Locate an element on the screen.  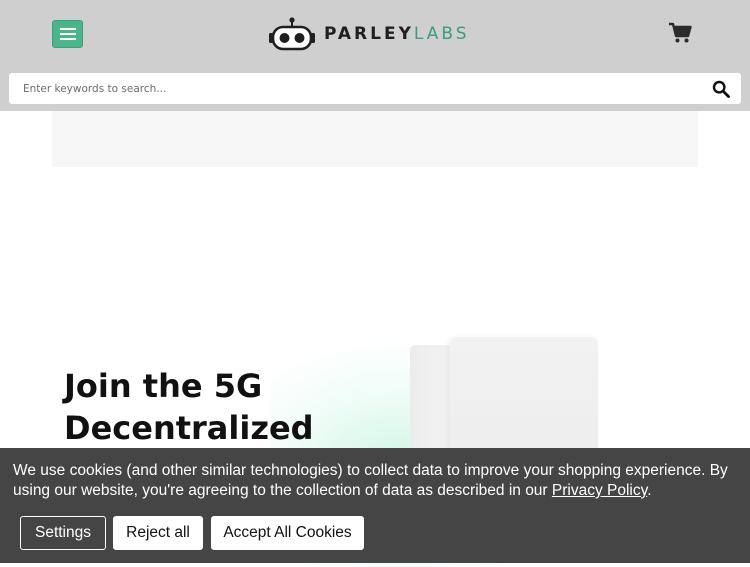
search-icon is located at coordinates (721, 89).